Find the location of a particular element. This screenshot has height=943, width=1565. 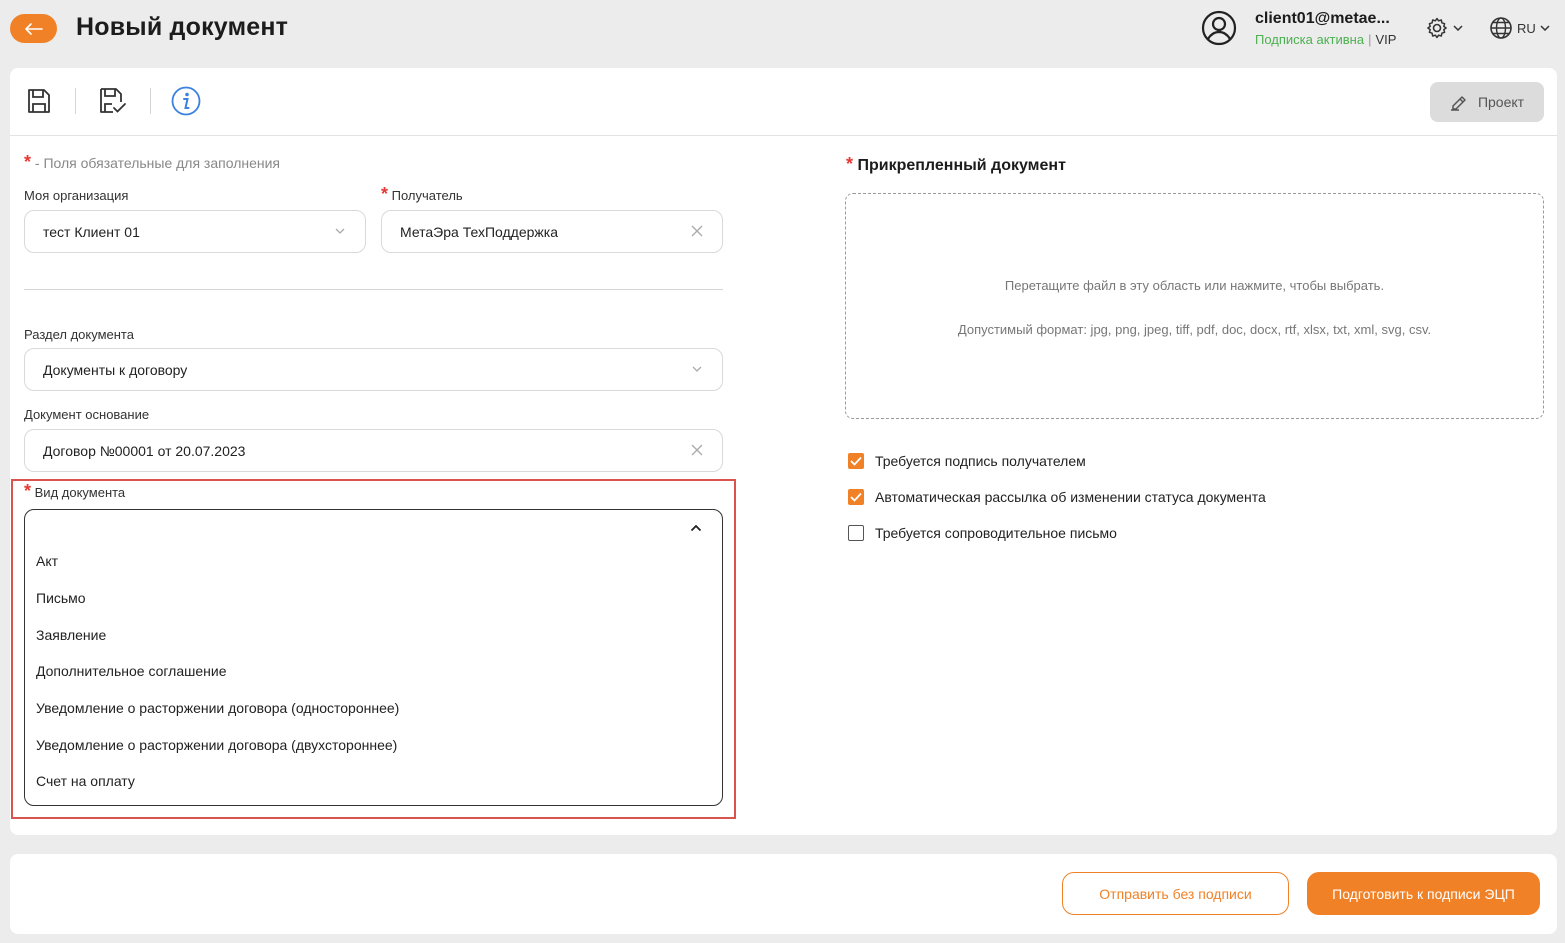

dropdown-option: Заявление is located at coordinates (71, 635).